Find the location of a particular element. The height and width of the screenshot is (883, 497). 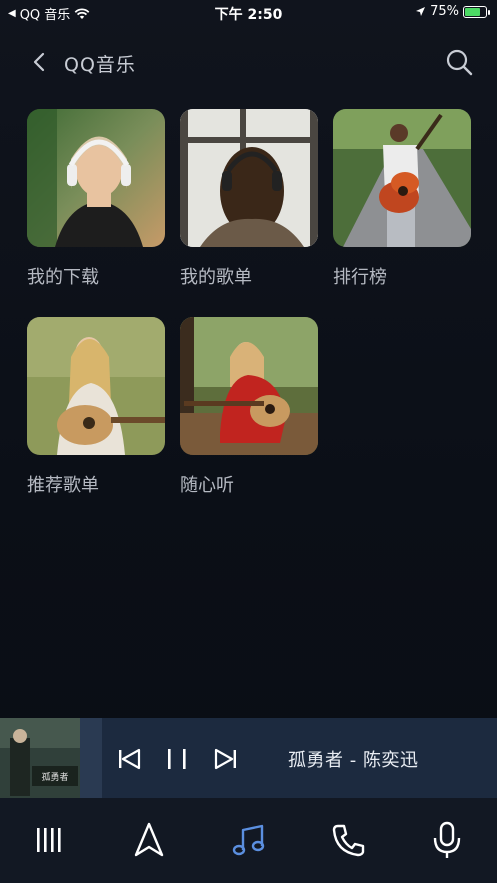

tile-recommended-playlists: 推荐歌单 is located at coordinates (96, 407).